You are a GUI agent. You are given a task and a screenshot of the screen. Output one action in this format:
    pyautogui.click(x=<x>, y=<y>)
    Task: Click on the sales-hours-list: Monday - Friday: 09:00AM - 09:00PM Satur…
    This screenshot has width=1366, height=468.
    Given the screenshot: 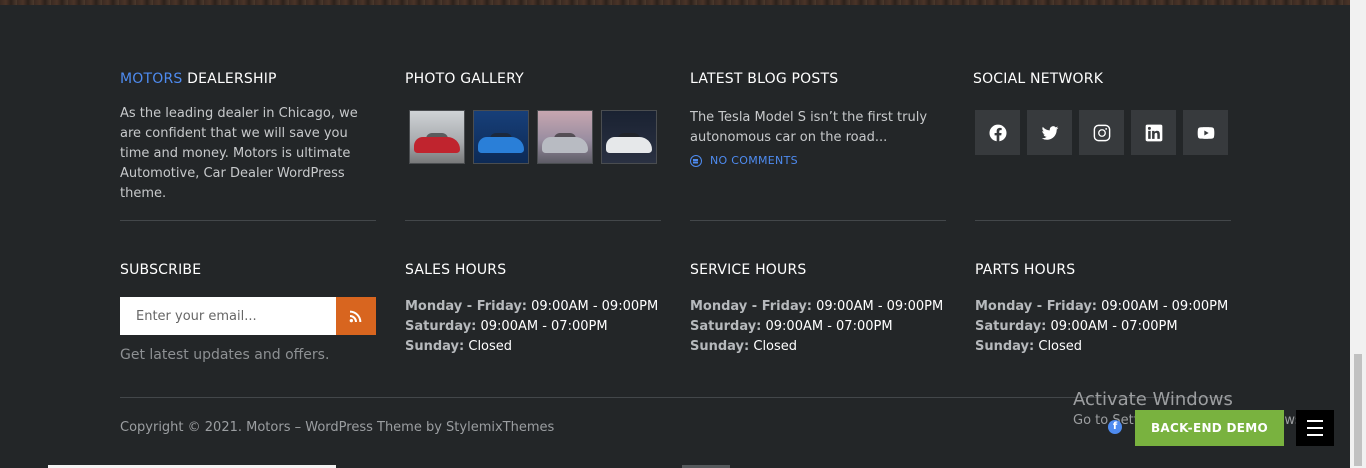 What is the action you would take?
    pyautogui.click(x=533, y=327)
    